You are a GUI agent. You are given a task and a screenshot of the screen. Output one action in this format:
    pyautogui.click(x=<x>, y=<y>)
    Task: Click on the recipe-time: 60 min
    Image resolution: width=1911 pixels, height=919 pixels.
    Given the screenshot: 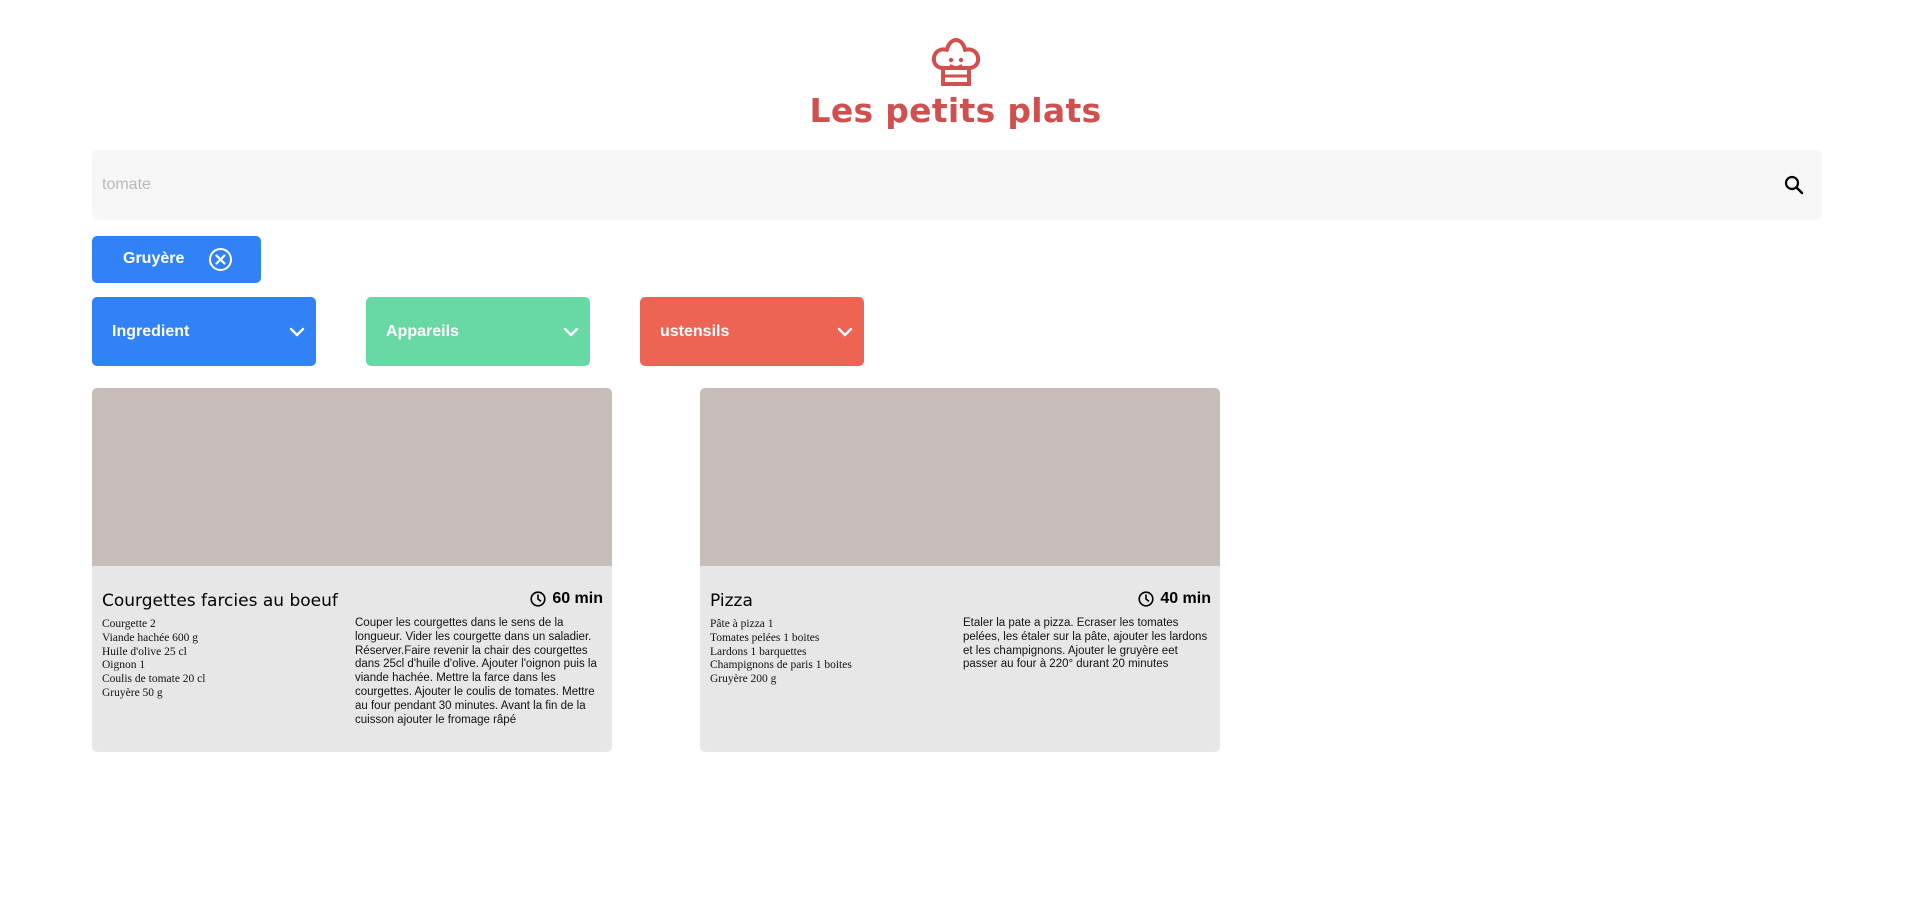 What is the action you would take?
    pyautogui.click(x=566, y=599)
    